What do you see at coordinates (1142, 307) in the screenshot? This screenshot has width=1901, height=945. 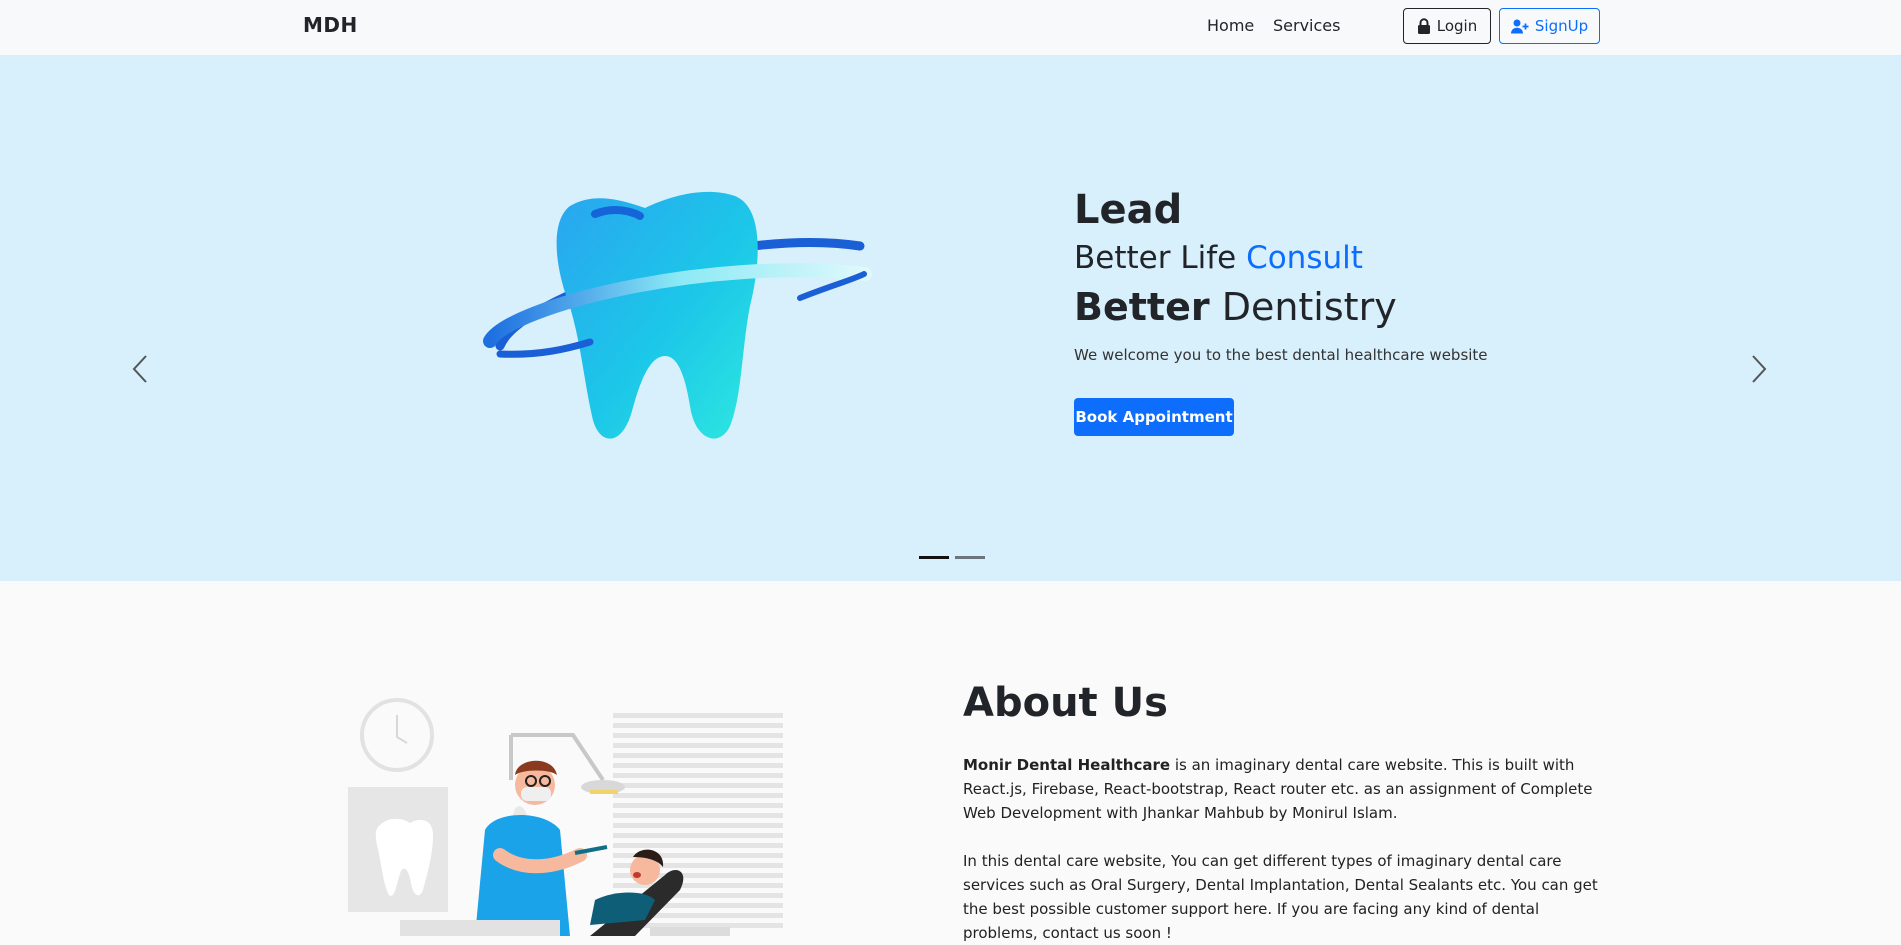 I see `hero-line3-bold: Better` at bounding box center [1142, 307].